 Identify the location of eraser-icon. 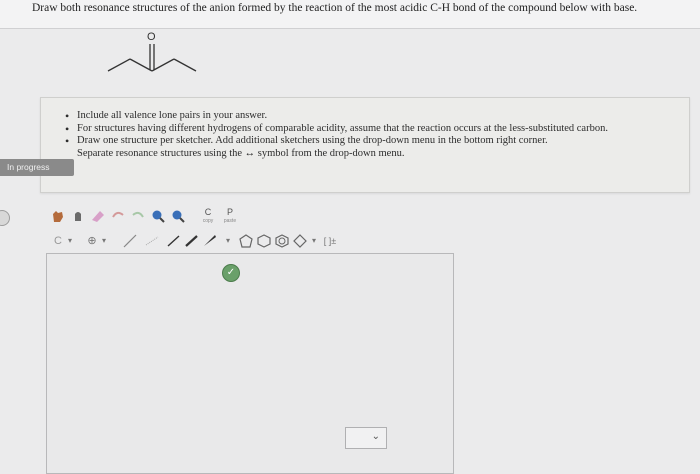
(98, 216).